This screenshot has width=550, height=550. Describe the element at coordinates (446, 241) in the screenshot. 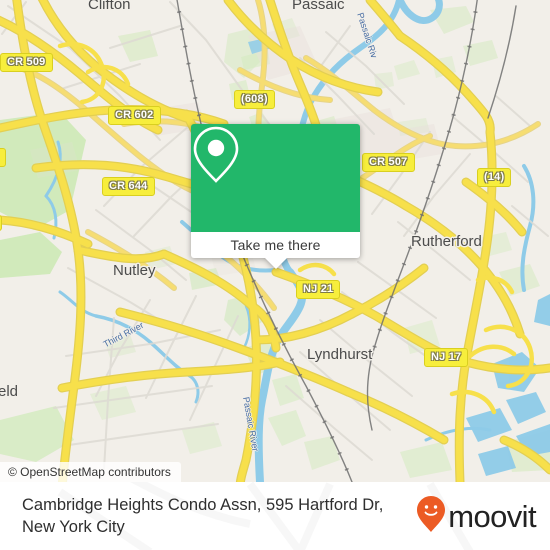

I see `place-label: Rutherford` at that location.